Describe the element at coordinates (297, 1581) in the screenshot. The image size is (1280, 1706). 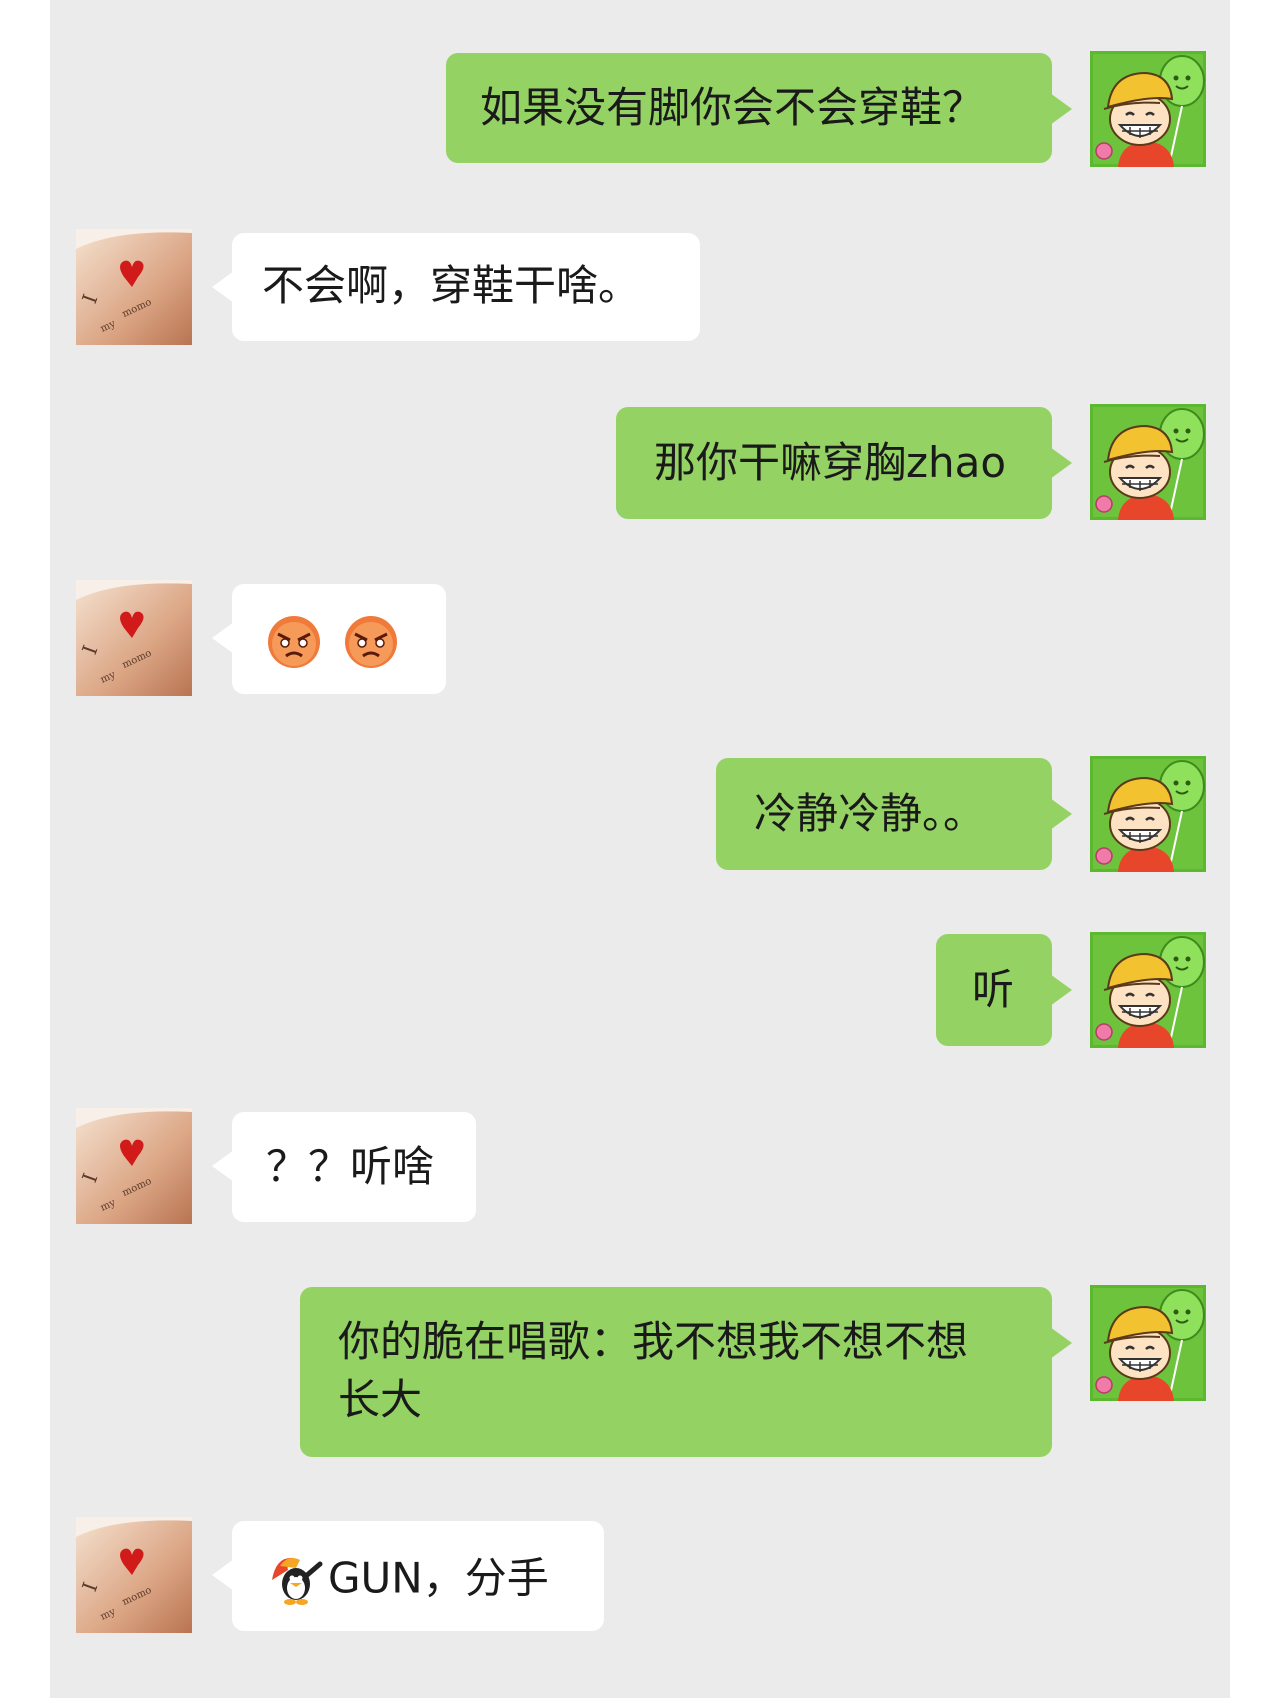
I see `angry-penguin-icon` at that location.